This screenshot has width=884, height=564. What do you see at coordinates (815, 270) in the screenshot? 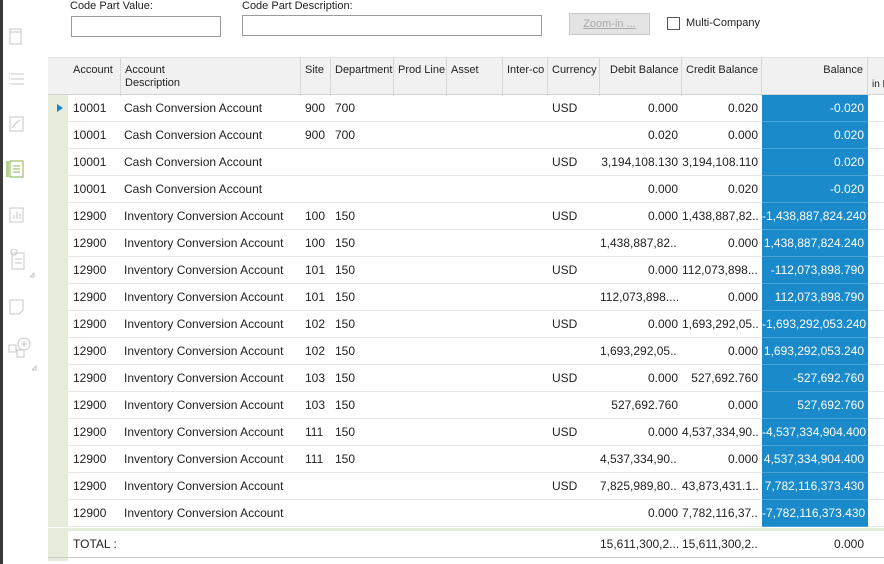
I see `cell-balance: -112,073,898.790` at bounding box center [815, 270].